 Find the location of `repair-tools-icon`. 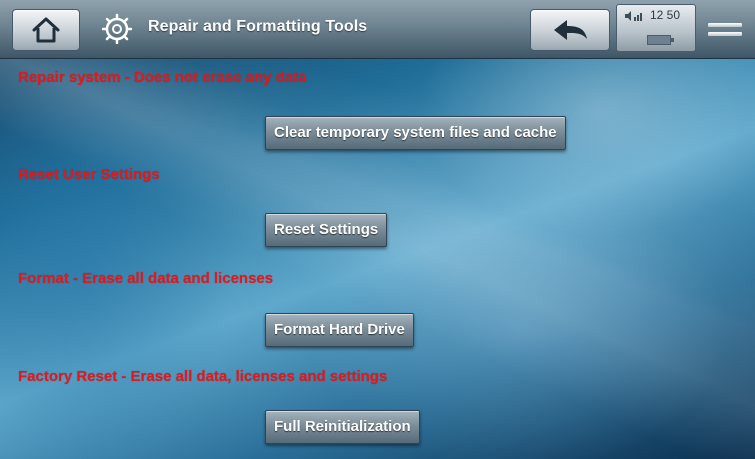

repair-tools-icon is located at coordinates (117, 28).